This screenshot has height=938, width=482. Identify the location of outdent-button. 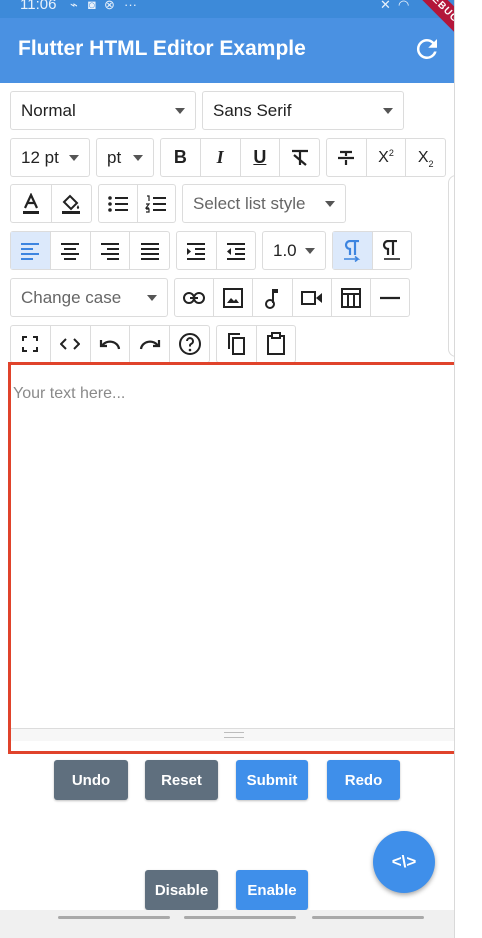
(236, 250).